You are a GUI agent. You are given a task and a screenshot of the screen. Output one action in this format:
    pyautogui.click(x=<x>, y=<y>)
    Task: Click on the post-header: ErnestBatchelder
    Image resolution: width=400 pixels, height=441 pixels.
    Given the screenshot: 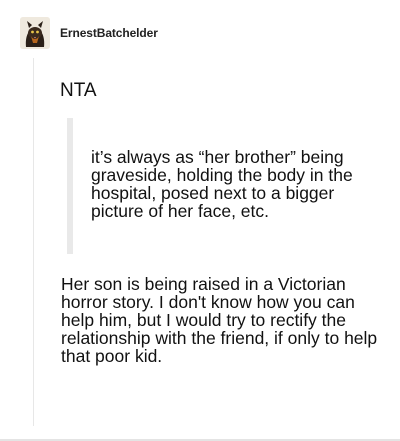 What is the action you would take?
    pyautogui.click(x=89, y=33)
    